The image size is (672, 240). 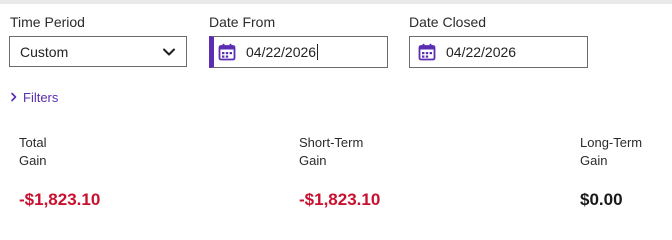 I want to click on total-gain-label-line2: Gain, so click(x=33, y=160).